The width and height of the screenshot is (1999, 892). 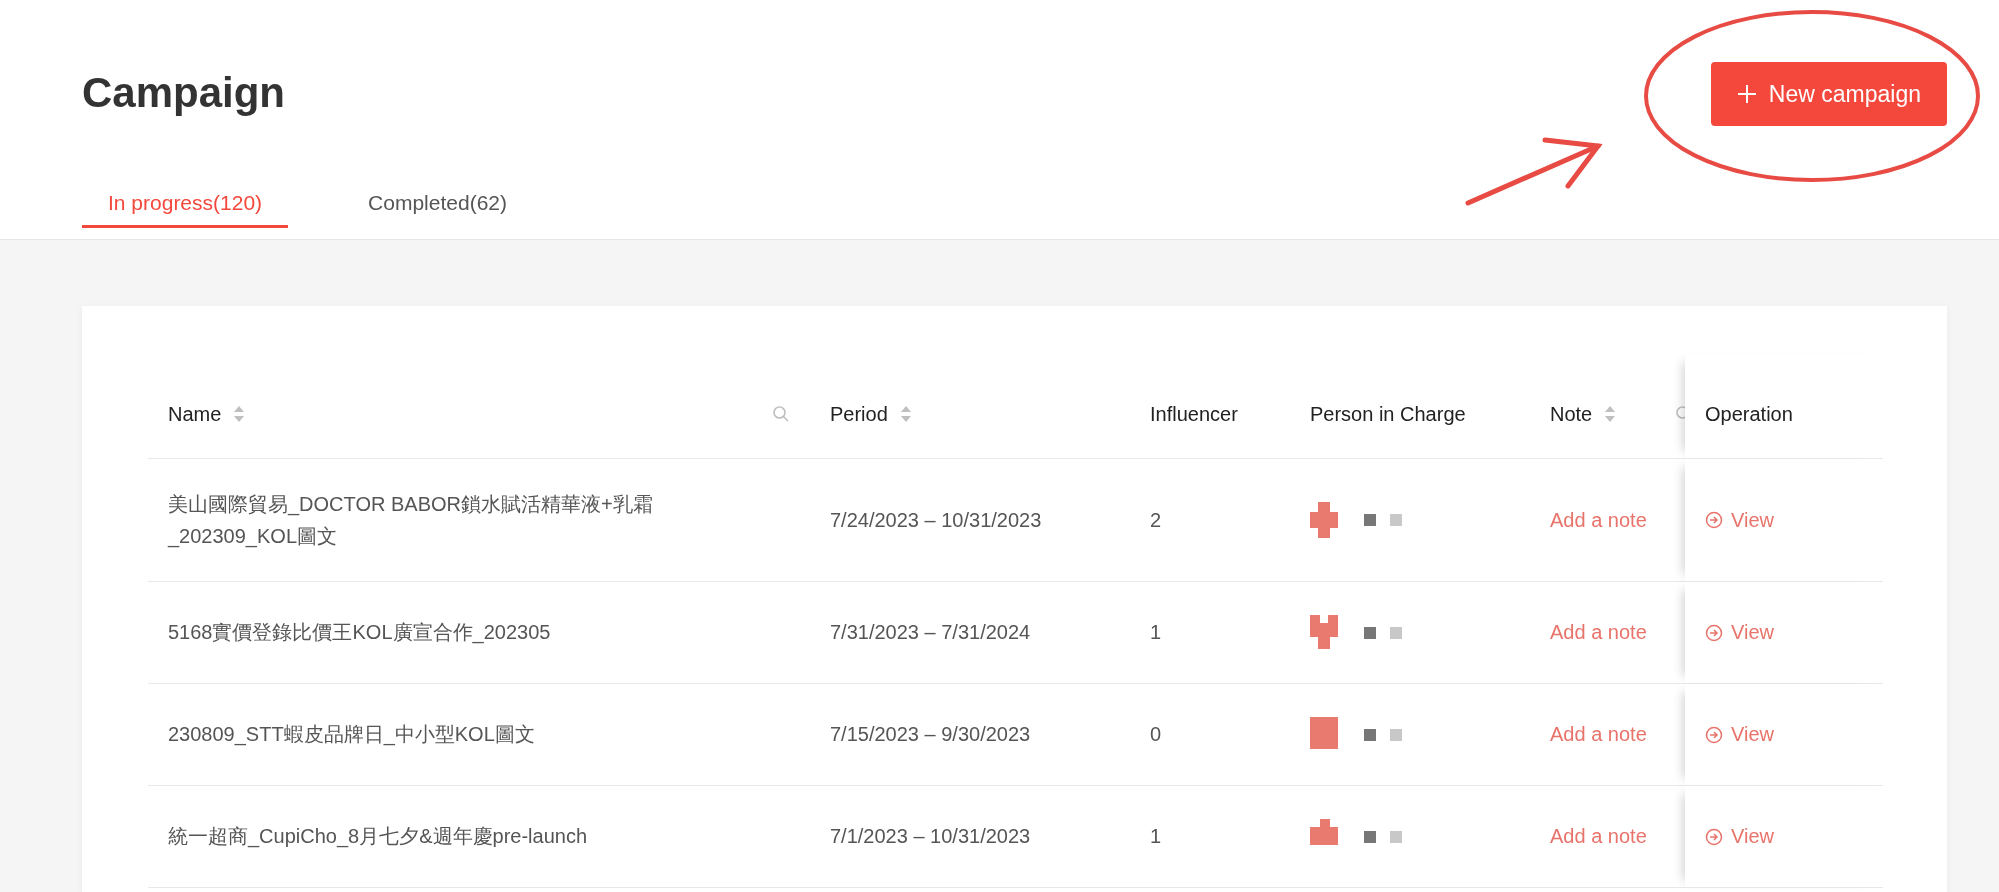 What do you see at coordinates (411, 521) in the screenshot?
I see `campaign-name: 美山國際貿易_DOCTOR BABOR鎖水賦活精華液+乳霜_202309_KOL圖文` at bounding box center [411, 521].